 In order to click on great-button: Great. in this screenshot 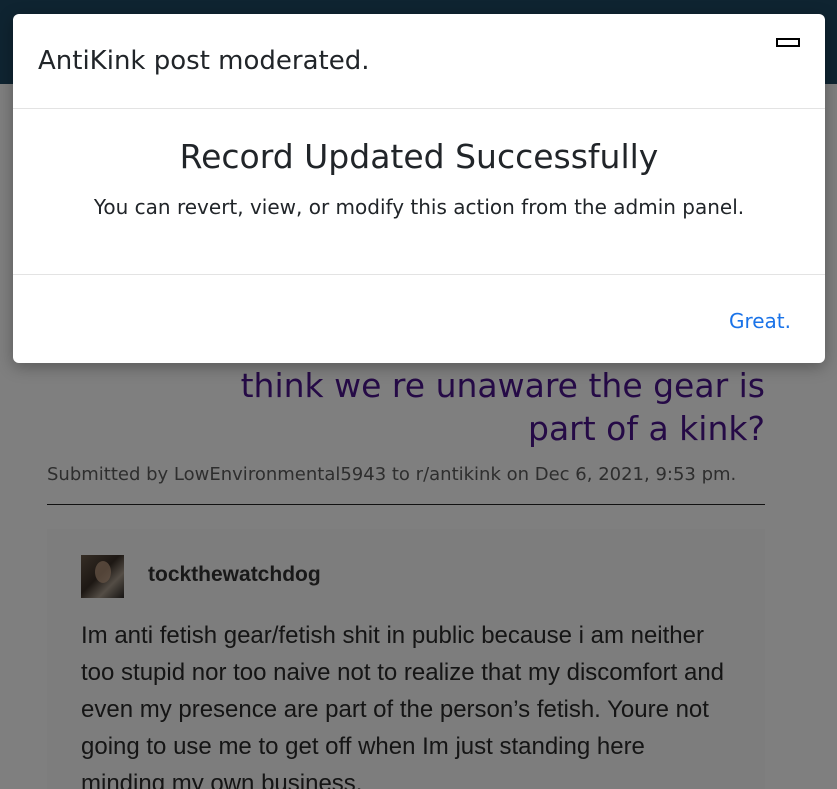, I will do `click(760, 321)`.